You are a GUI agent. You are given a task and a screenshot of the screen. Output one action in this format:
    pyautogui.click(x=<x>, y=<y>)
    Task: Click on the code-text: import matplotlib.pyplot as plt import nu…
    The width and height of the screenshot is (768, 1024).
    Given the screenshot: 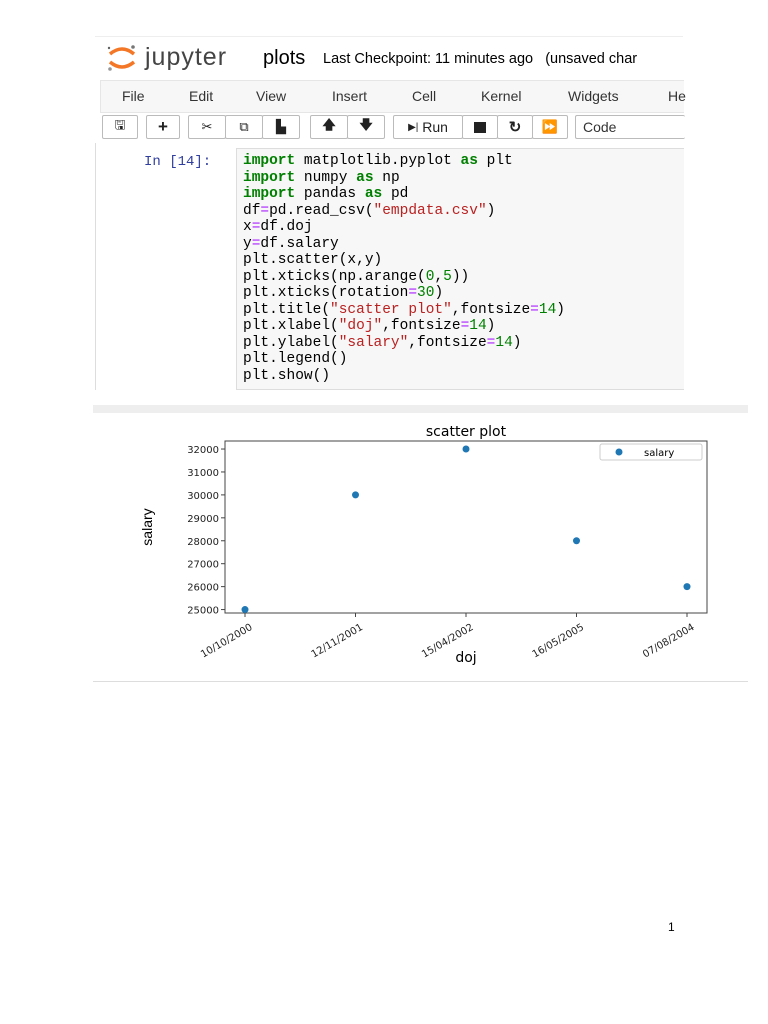 What is the action you would take?
    pyautogui.click(x=404, y=268)
    